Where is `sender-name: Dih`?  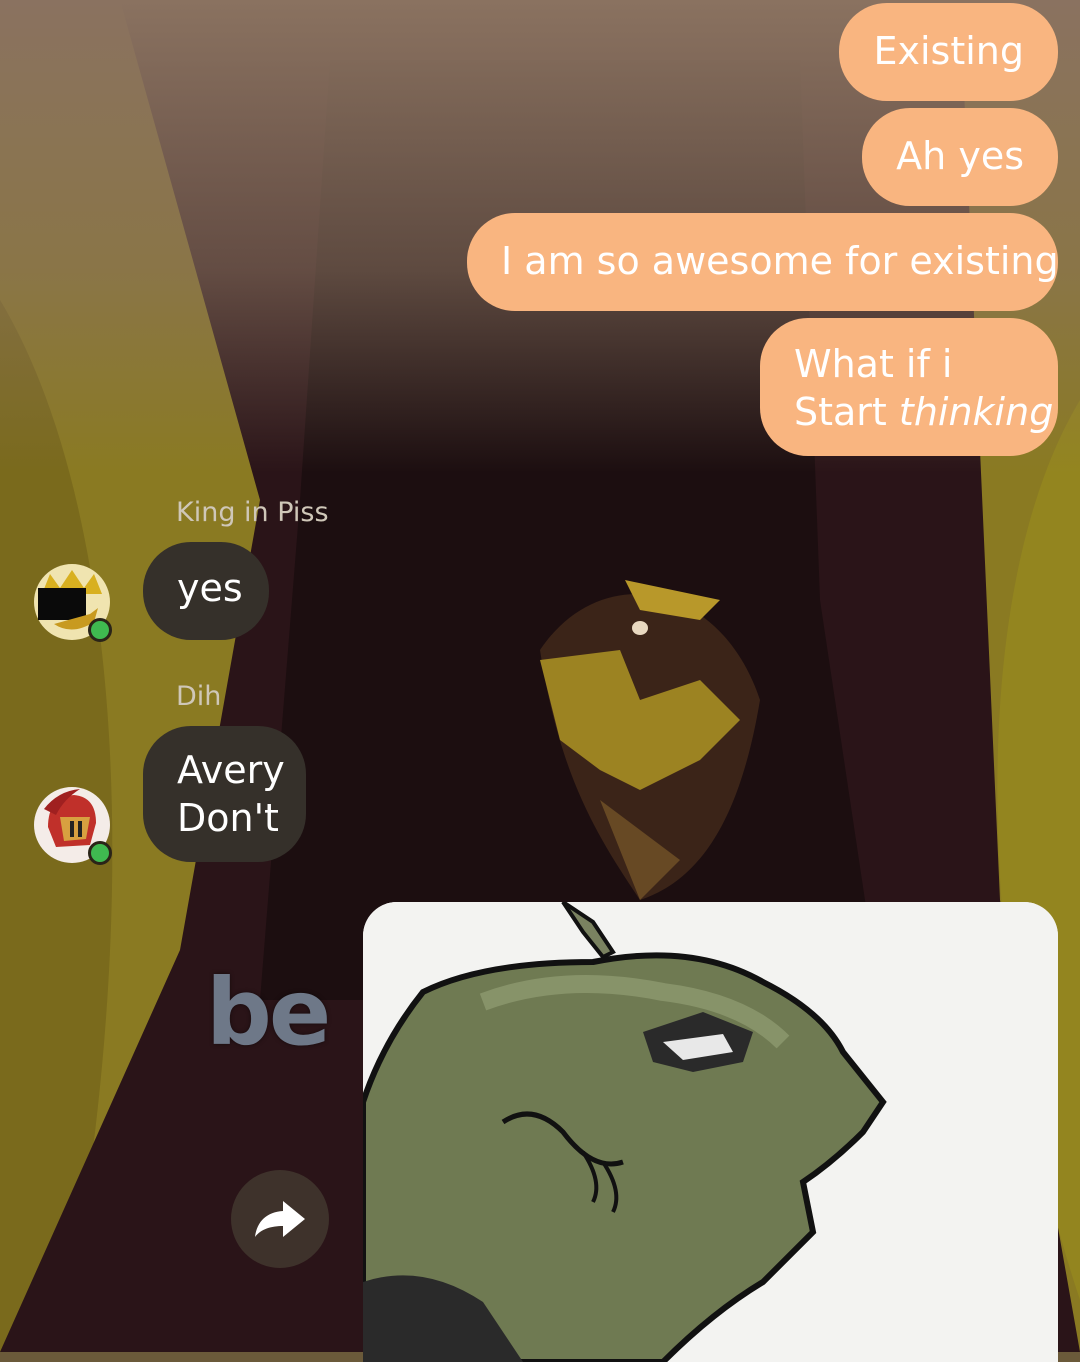
sender-name: Dih is located at coordinates (199, 696).